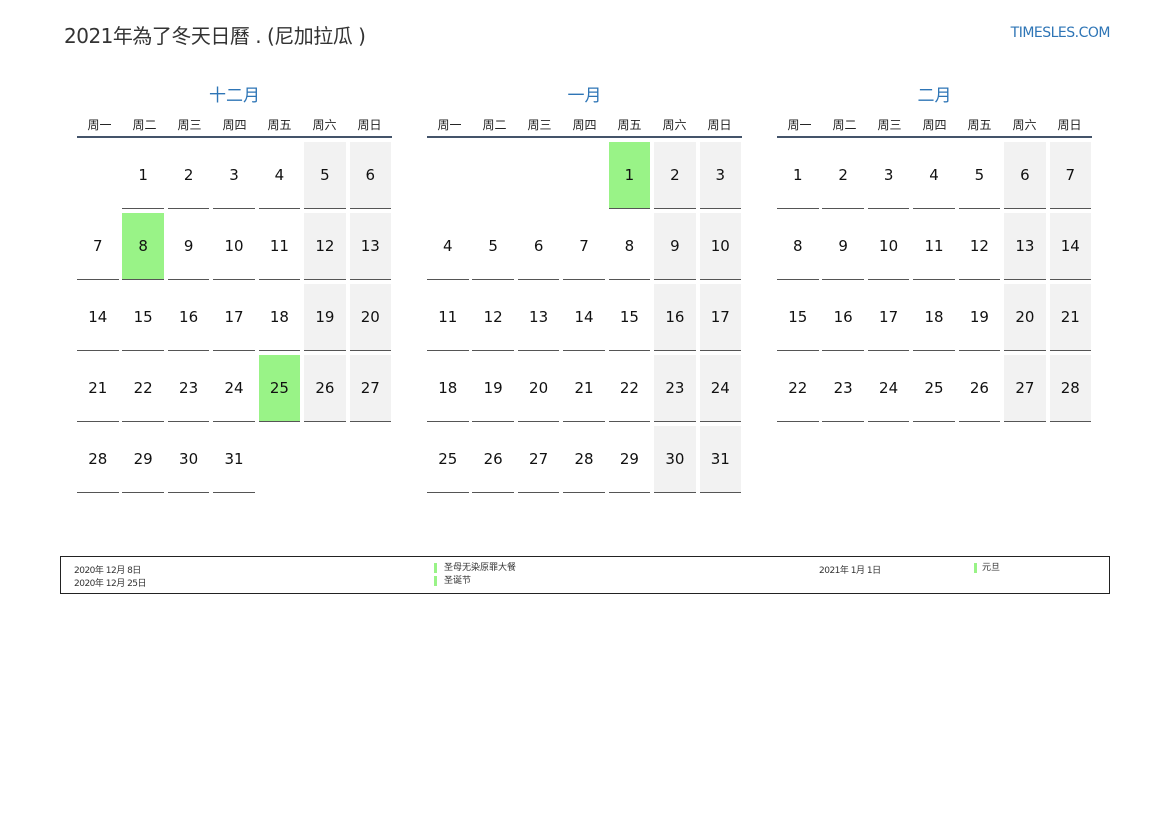  Describe the element at coordinates (934, 246) in the screenshot. I see `day-cell: 11` at that location.